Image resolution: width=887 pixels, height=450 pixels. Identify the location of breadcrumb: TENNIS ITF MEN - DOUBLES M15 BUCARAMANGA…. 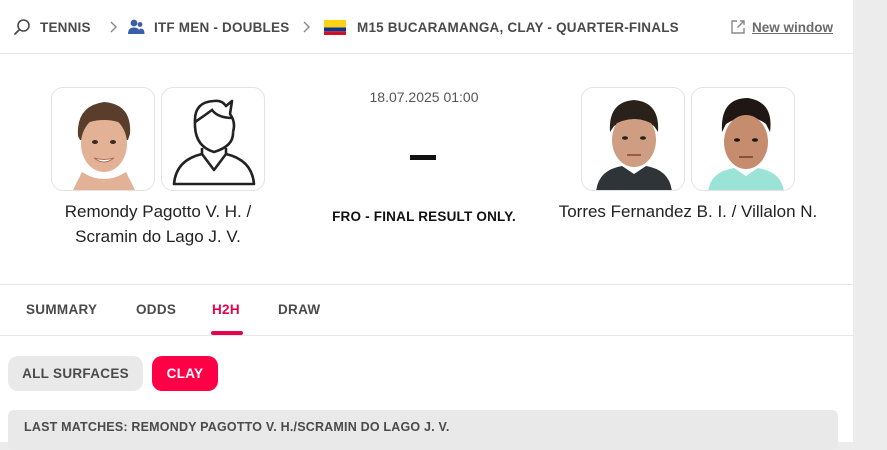
(426, 27).